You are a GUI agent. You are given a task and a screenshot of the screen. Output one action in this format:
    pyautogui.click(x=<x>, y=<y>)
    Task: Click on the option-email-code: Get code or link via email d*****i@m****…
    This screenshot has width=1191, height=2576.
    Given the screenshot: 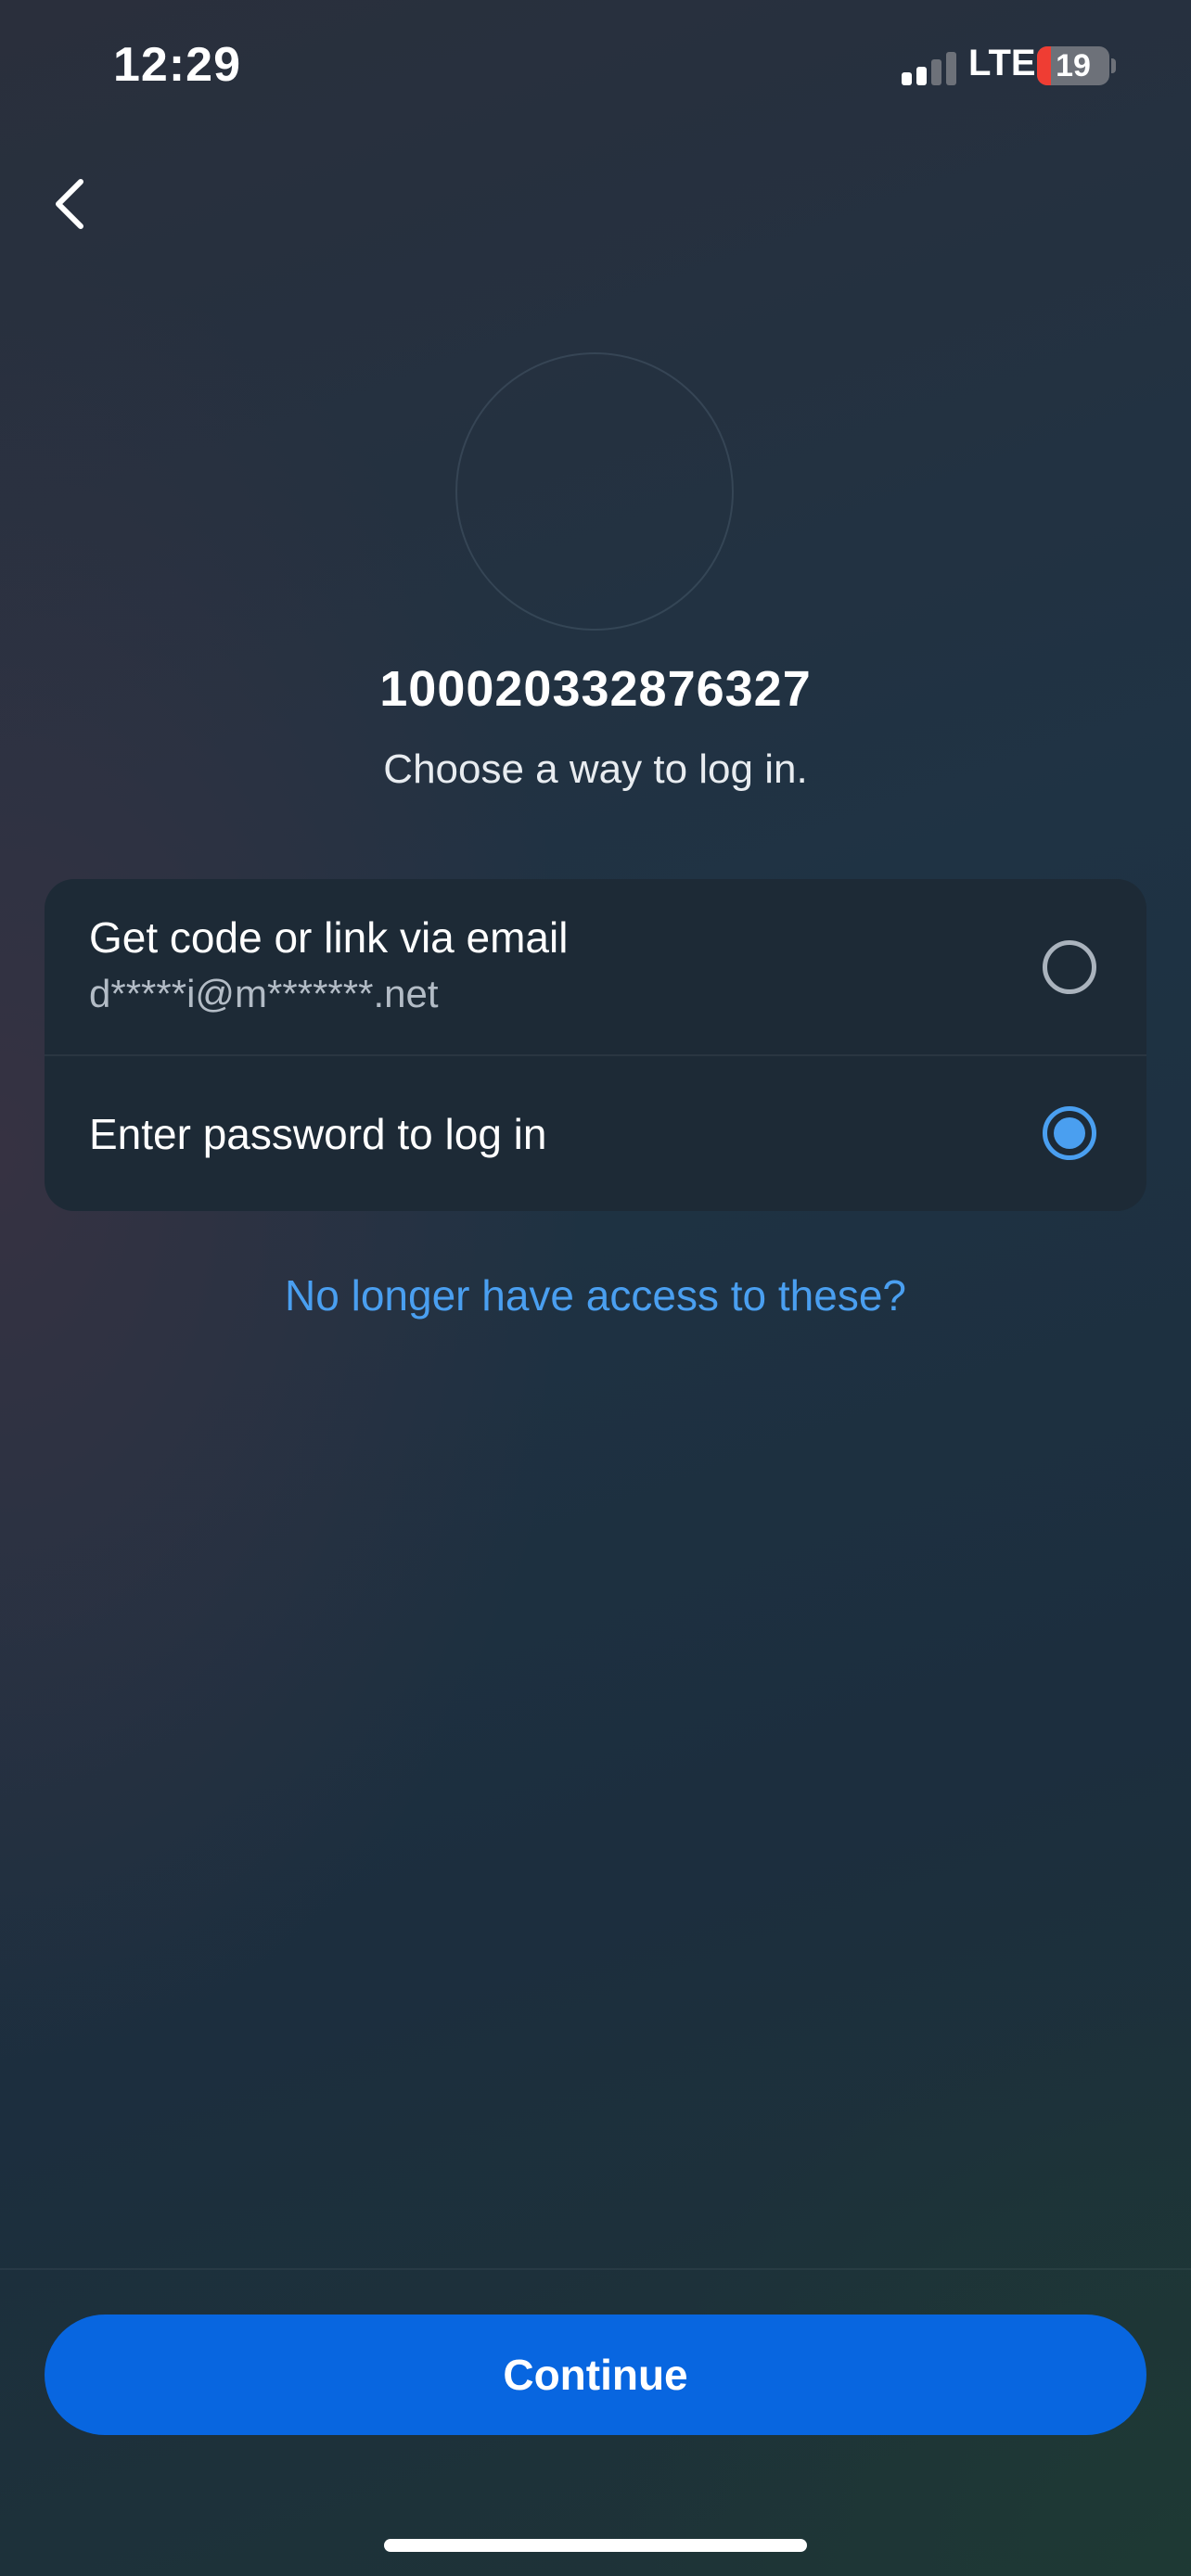 What is the action you would take?
    pyautogui.click(x=595, y=967)
    